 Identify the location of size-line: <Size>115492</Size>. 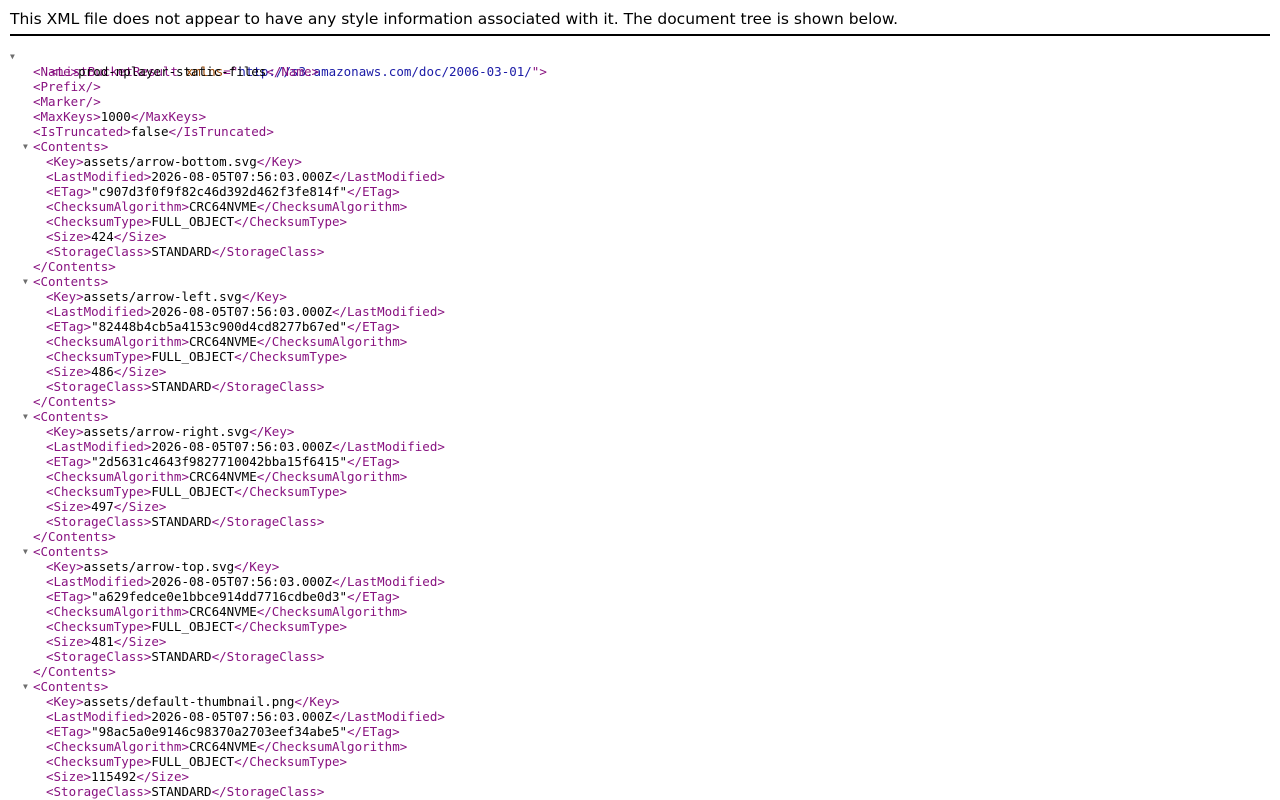
(117, 776).